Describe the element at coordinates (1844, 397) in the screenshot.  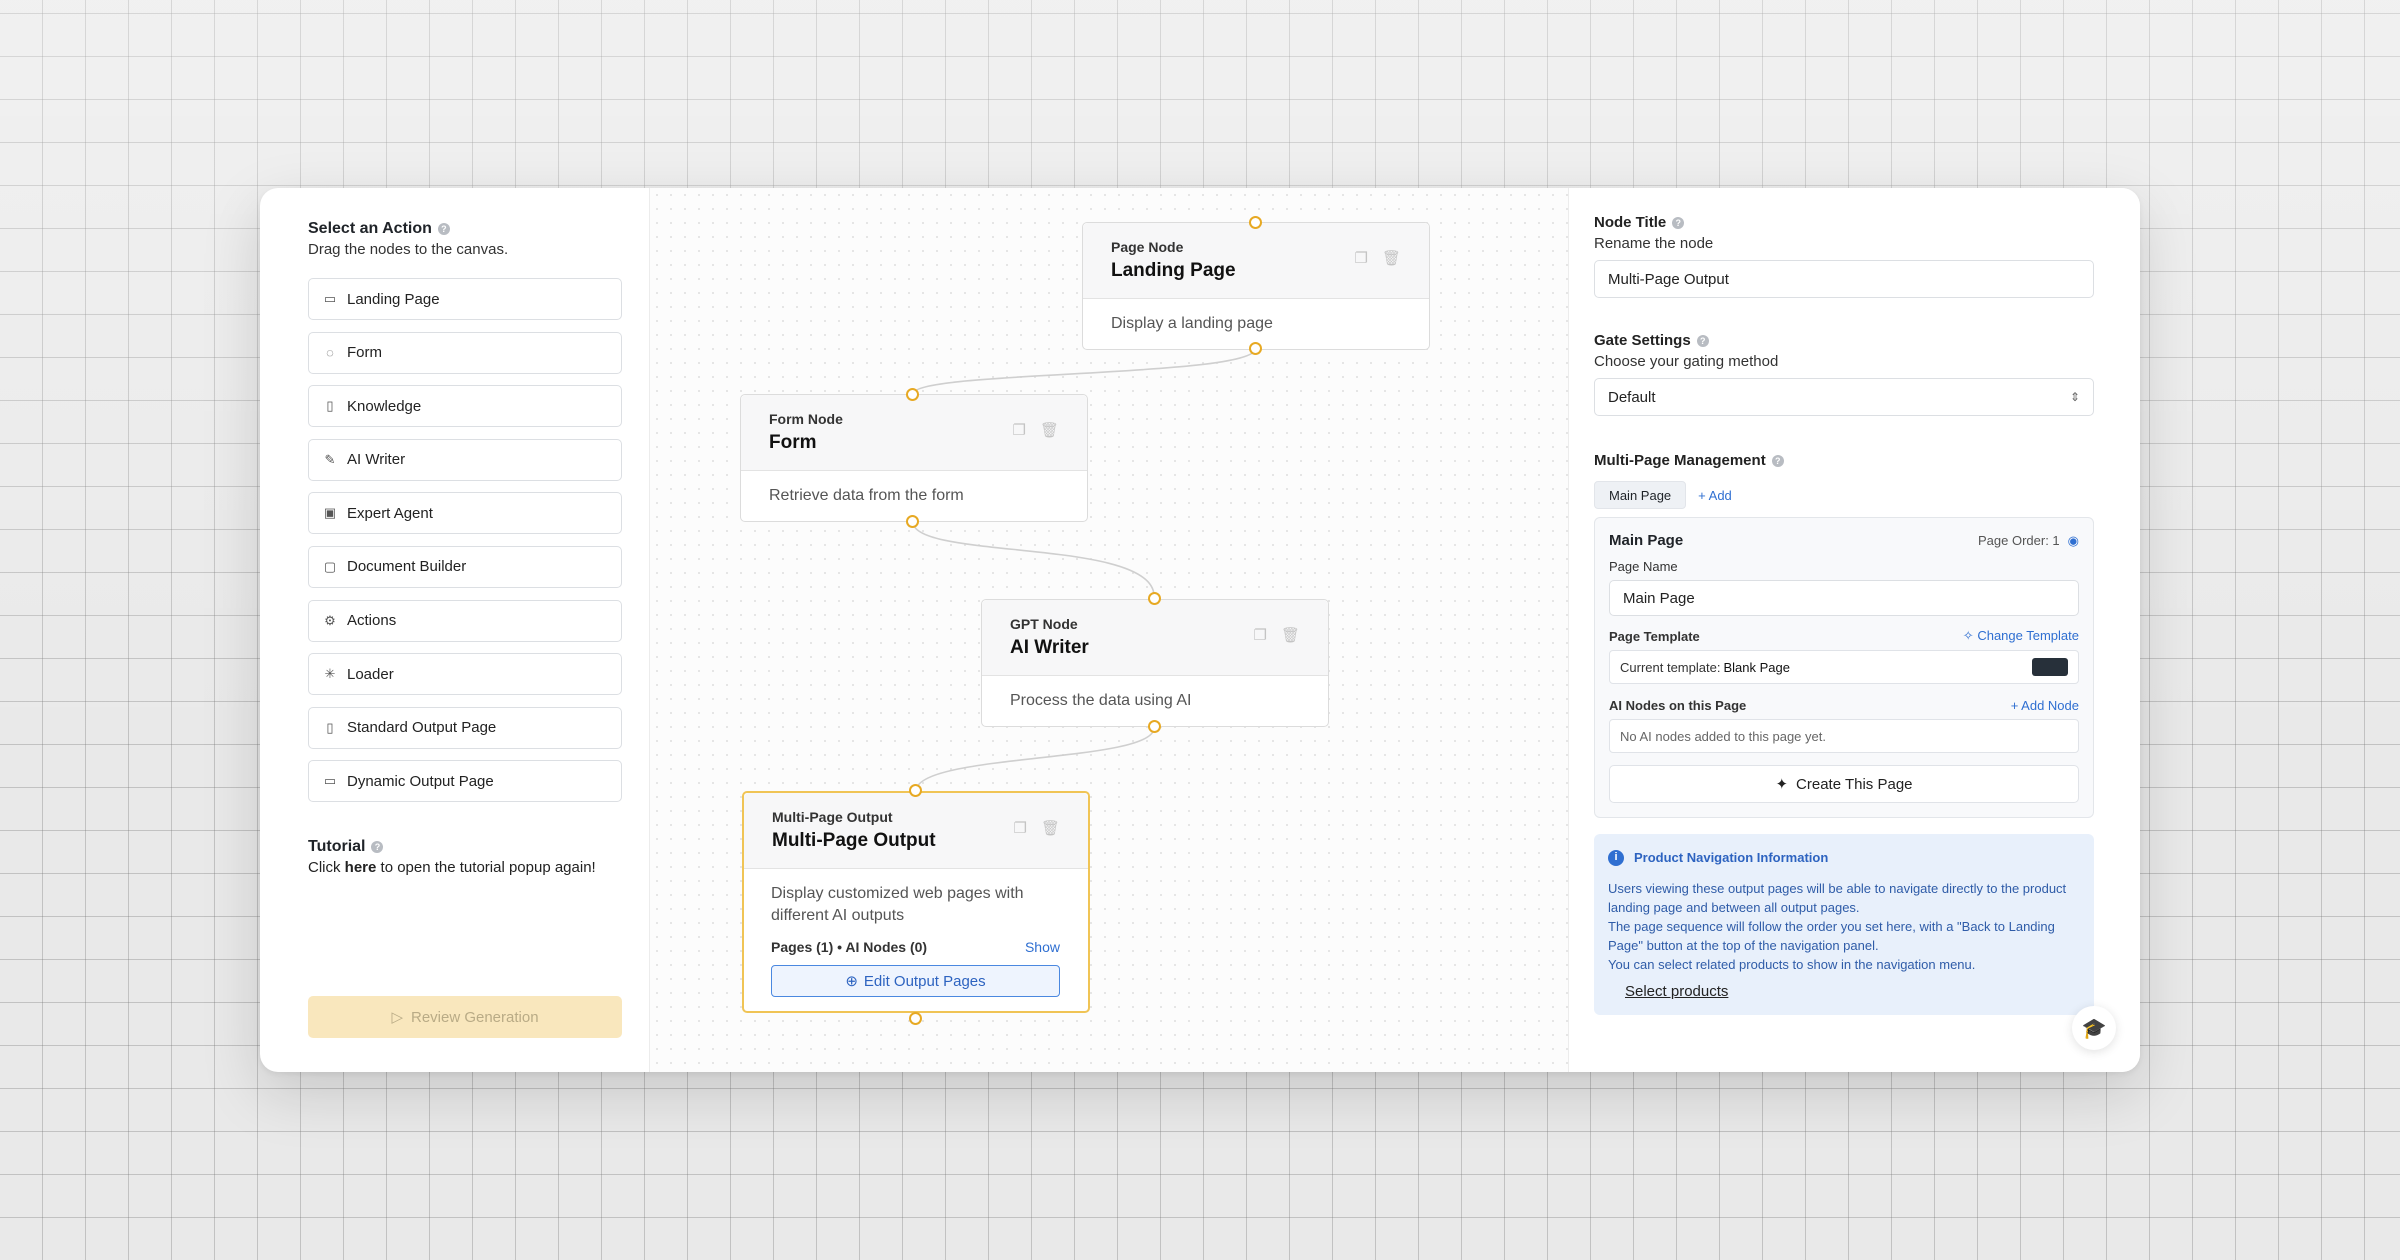
I see `gate-method-select: Default ⇕` at that location.